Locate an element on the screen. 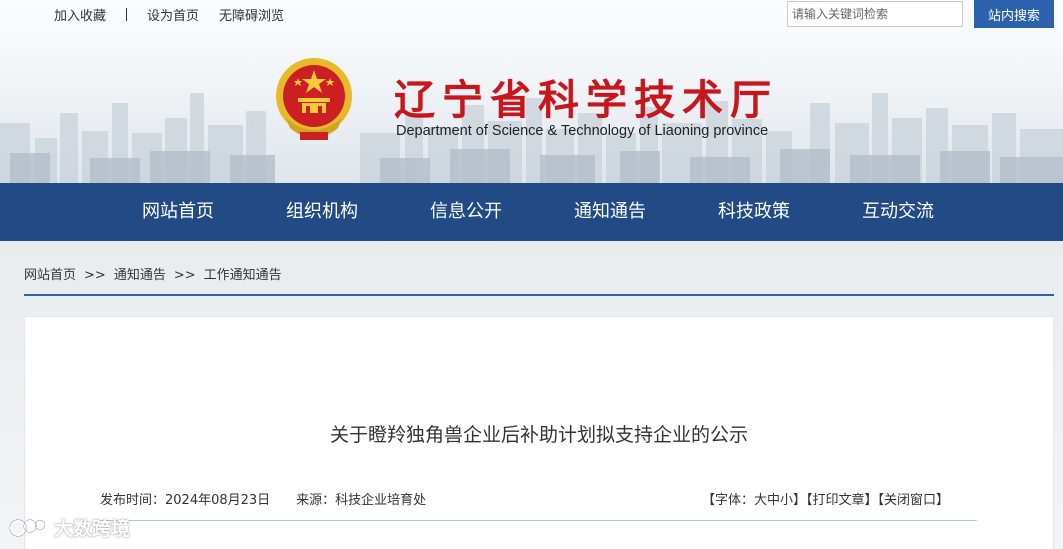 Image resolution: width=1063 pixels, height=549 pixels. top-links: 加入收藏 设为首页 无障碍浏览 is located at coordinates (169, 14).